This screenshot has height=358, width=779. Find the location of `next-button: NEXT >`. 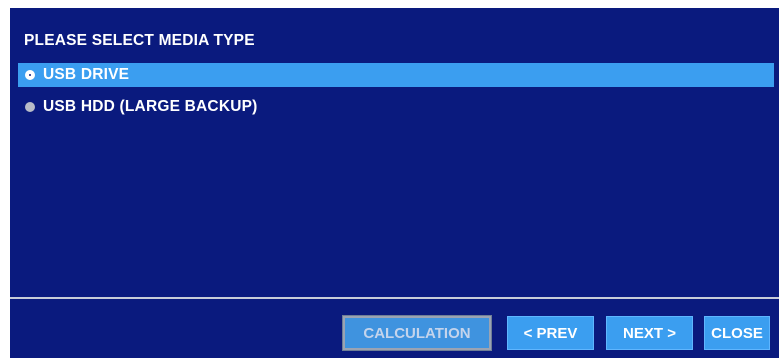

next-button: NEXT > is located at coordinates (649, 333).